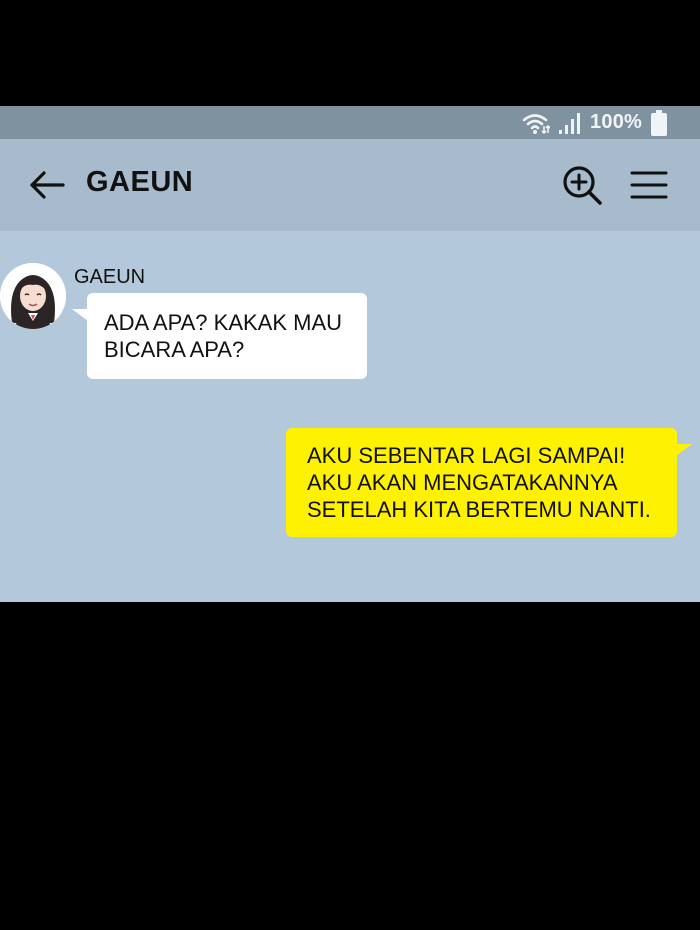 This screenshot has width=700, height=930. Describe the element at coordinates (223, 322) in the screenshot. I see `message-line: ADA APA? KAKAK MAU` at that location.